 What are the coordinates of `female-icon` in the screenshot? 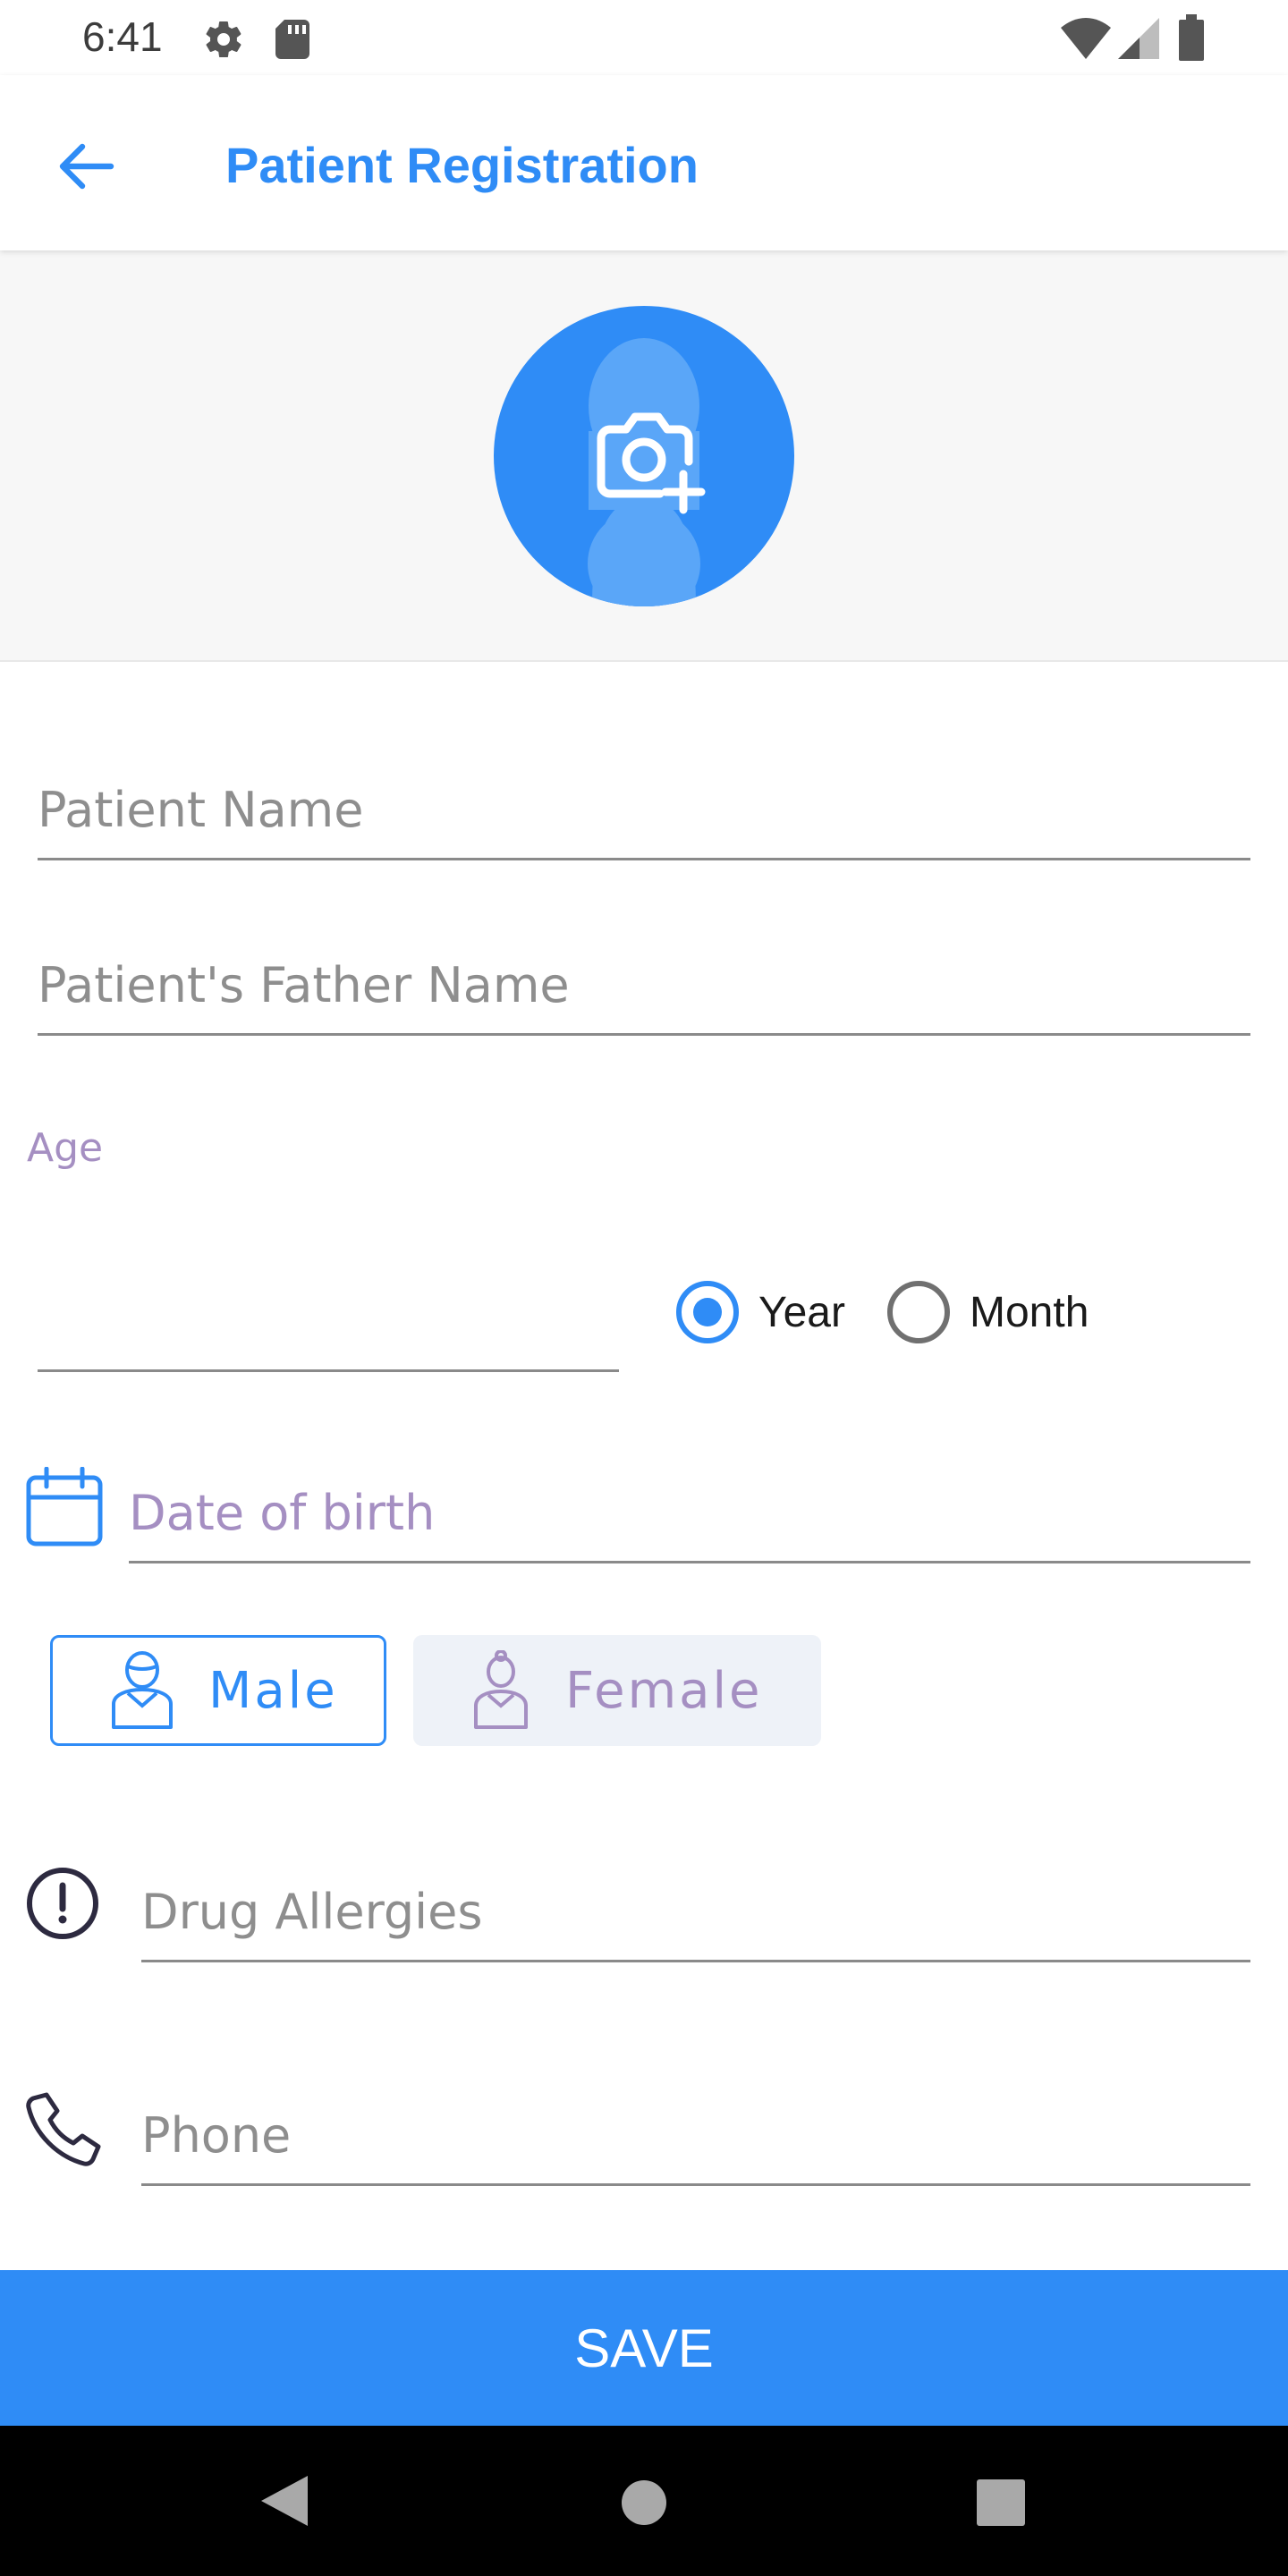 It's located at (501, 1690).